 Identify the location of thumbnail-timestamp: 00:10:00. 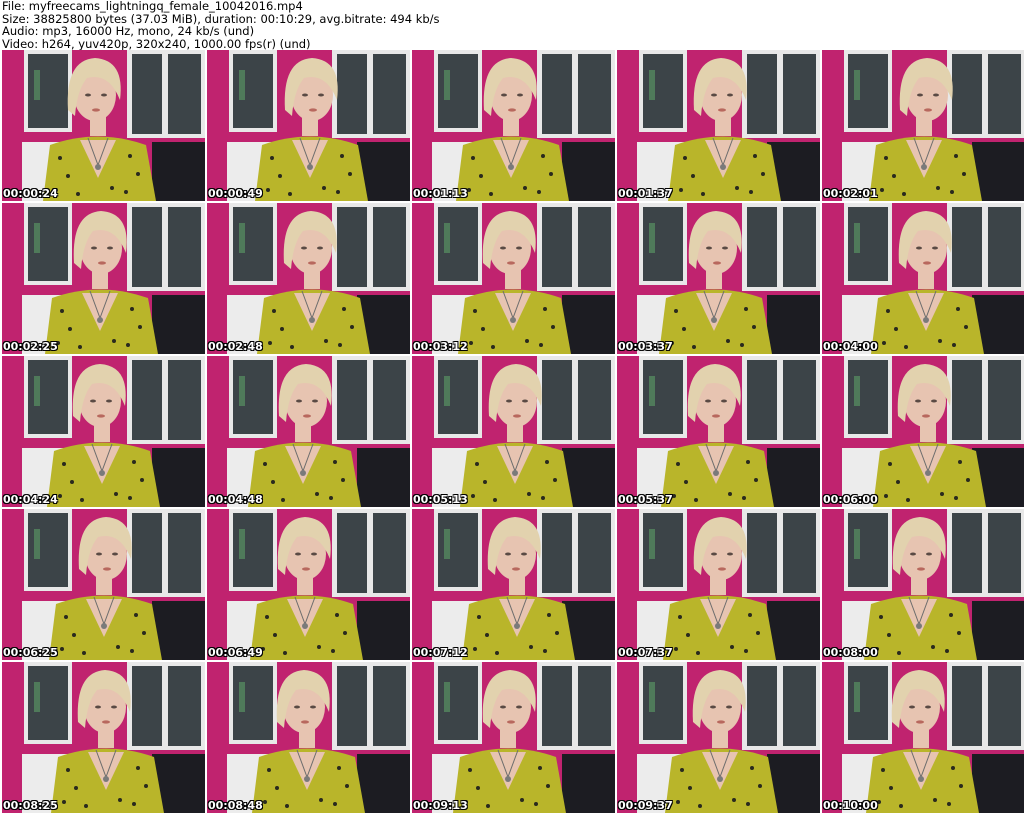
(850, 805).